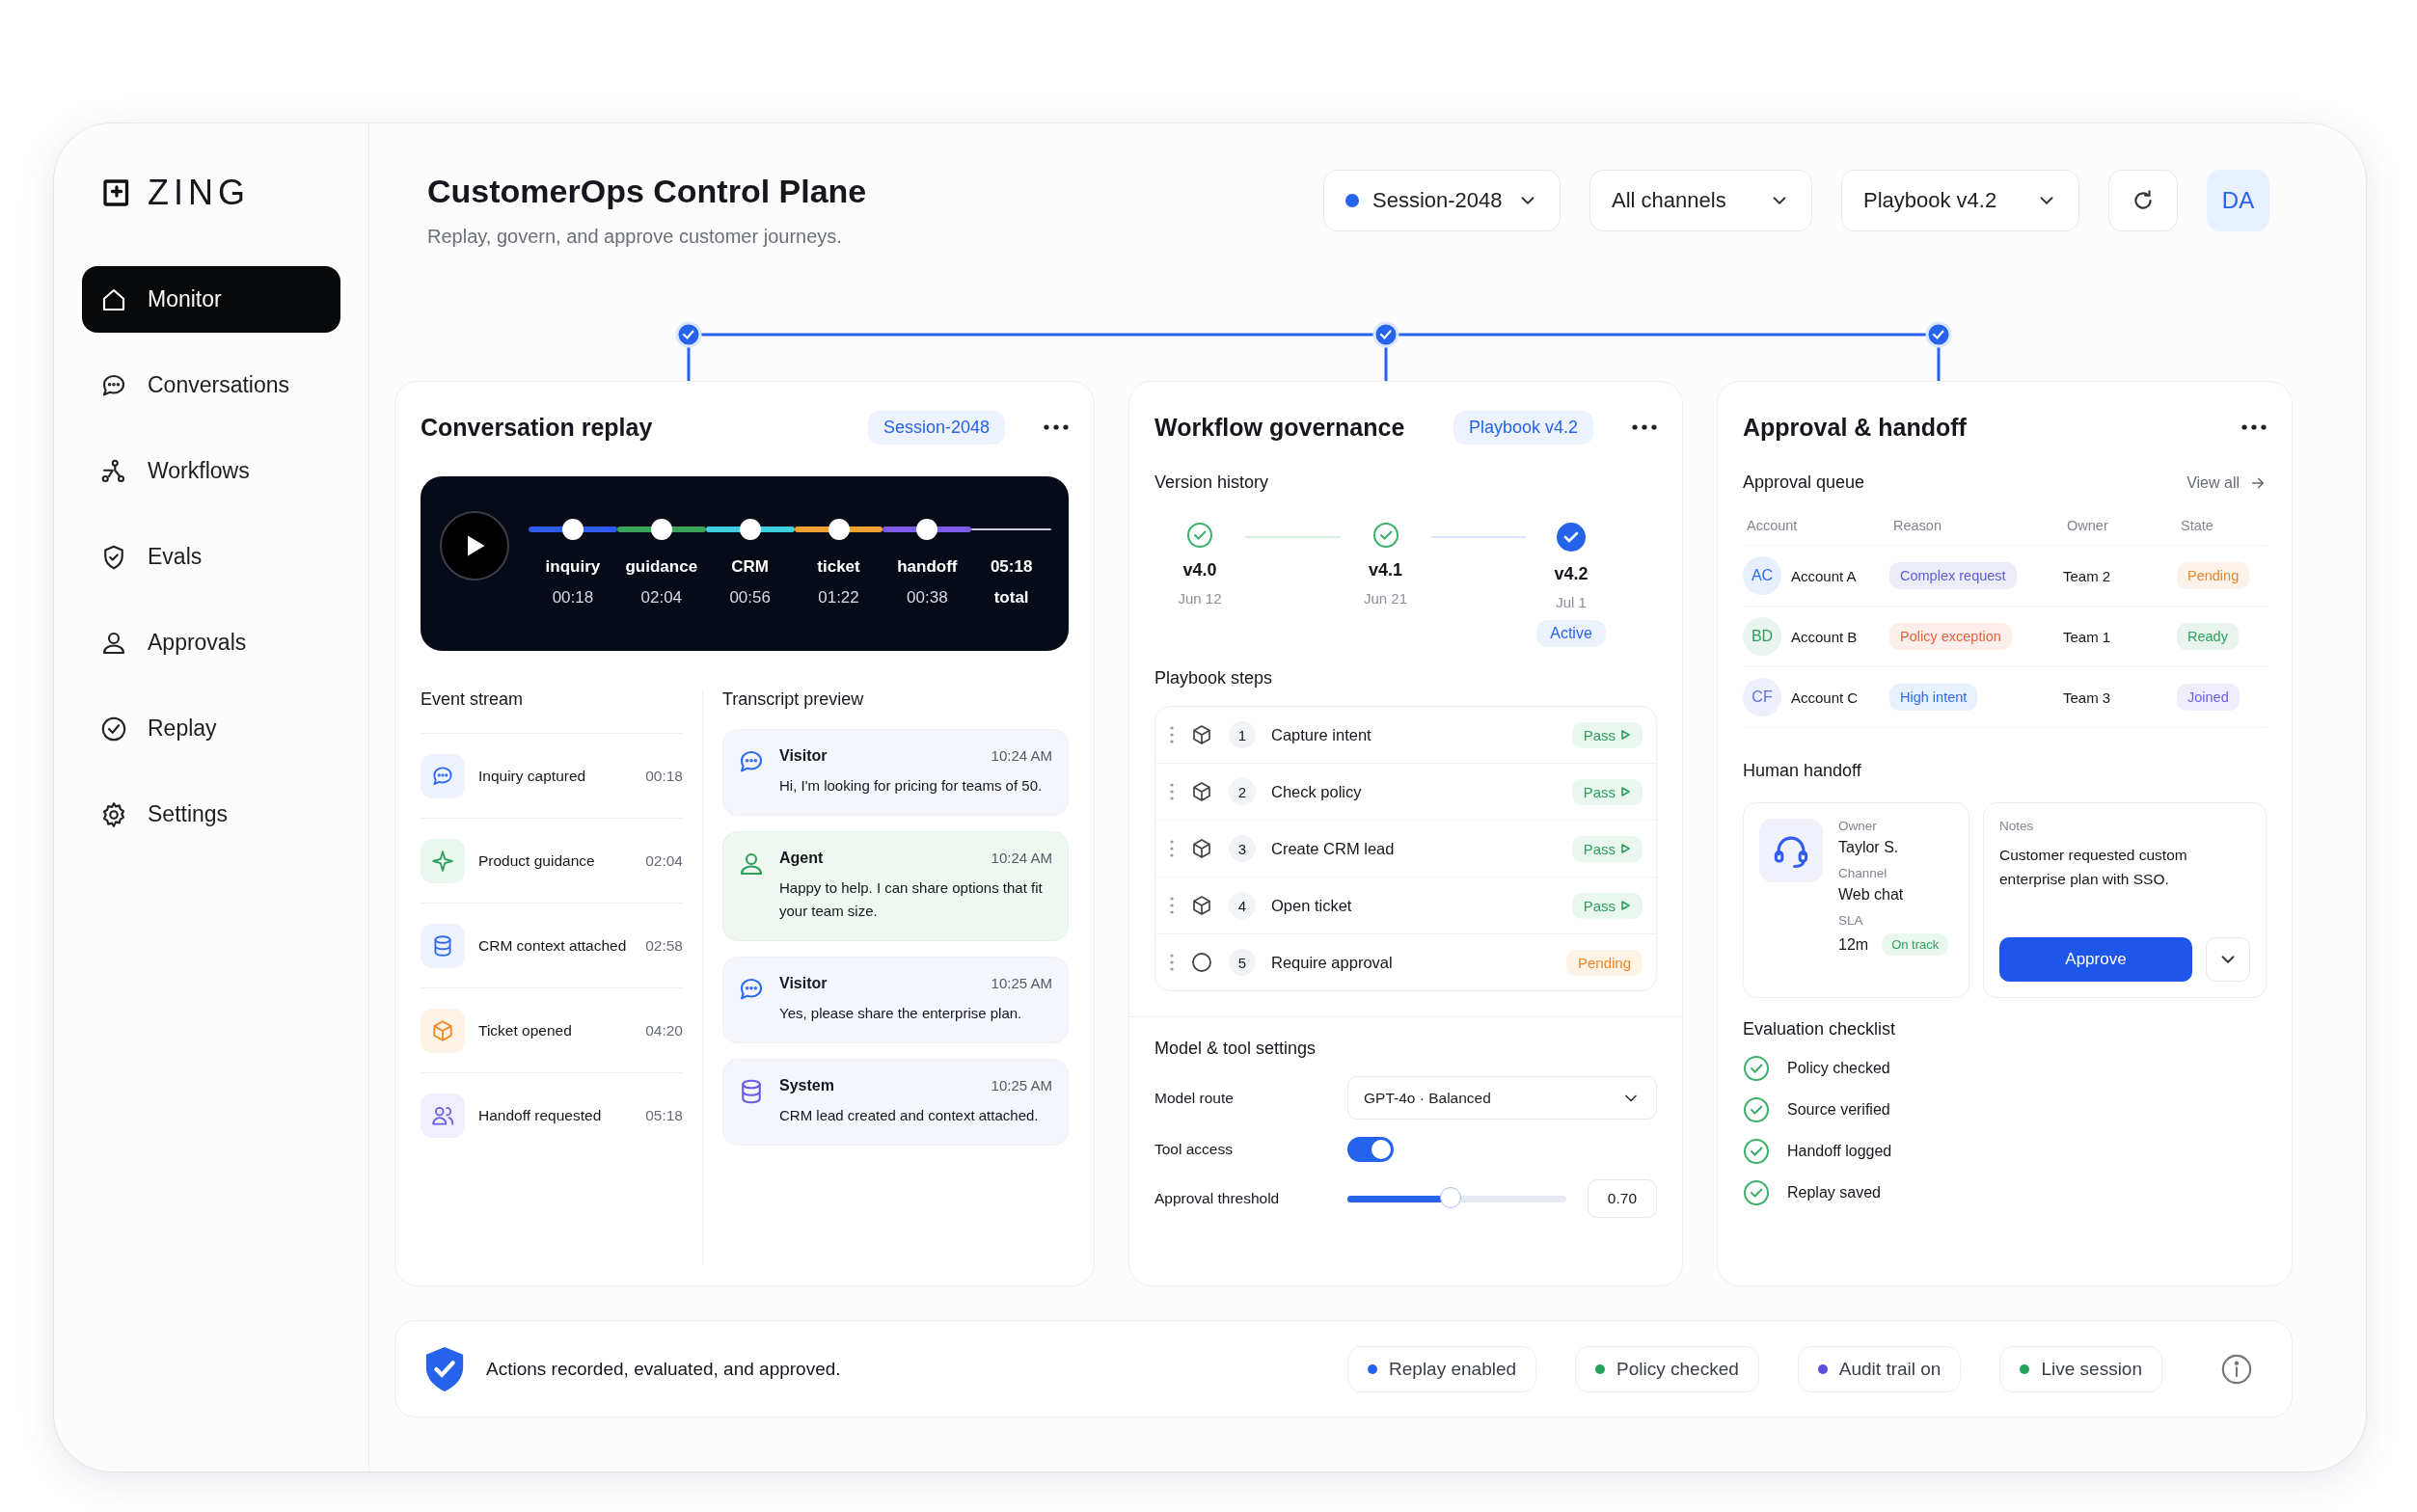 The width and height of the screenshot is (2417, 1512). I want to click on event-label: Inquiry captured, so click(532, 776).